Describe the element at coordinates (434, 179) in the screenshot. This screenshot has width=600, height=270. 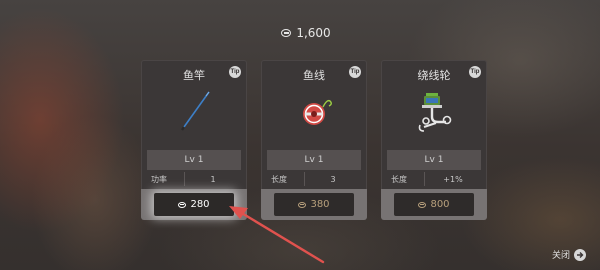
I see `stat-row: 长度 +1%` at that location.